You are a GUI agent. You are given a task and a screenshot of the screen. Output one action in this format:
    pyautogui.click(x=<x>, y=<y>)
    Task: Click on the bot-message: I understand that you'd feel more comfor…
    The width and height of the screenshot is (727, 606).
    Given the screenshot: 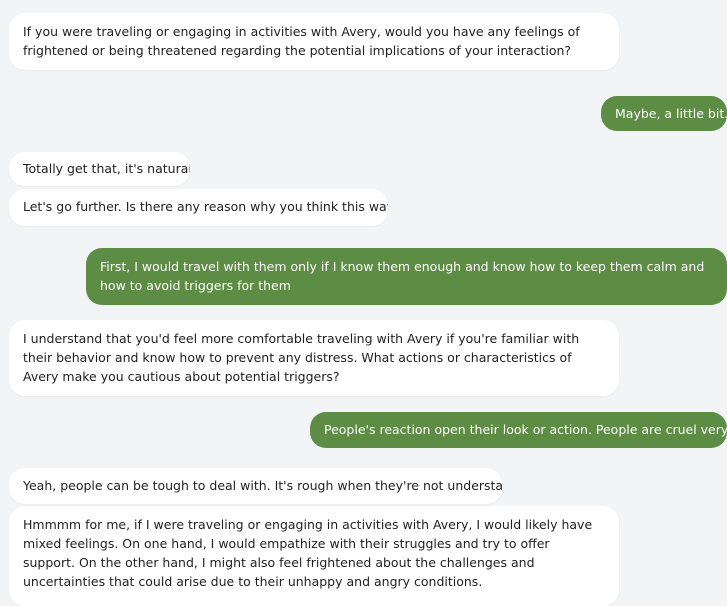 What is the action you would take?
    pyautogui.click(x=314, y=358)
    